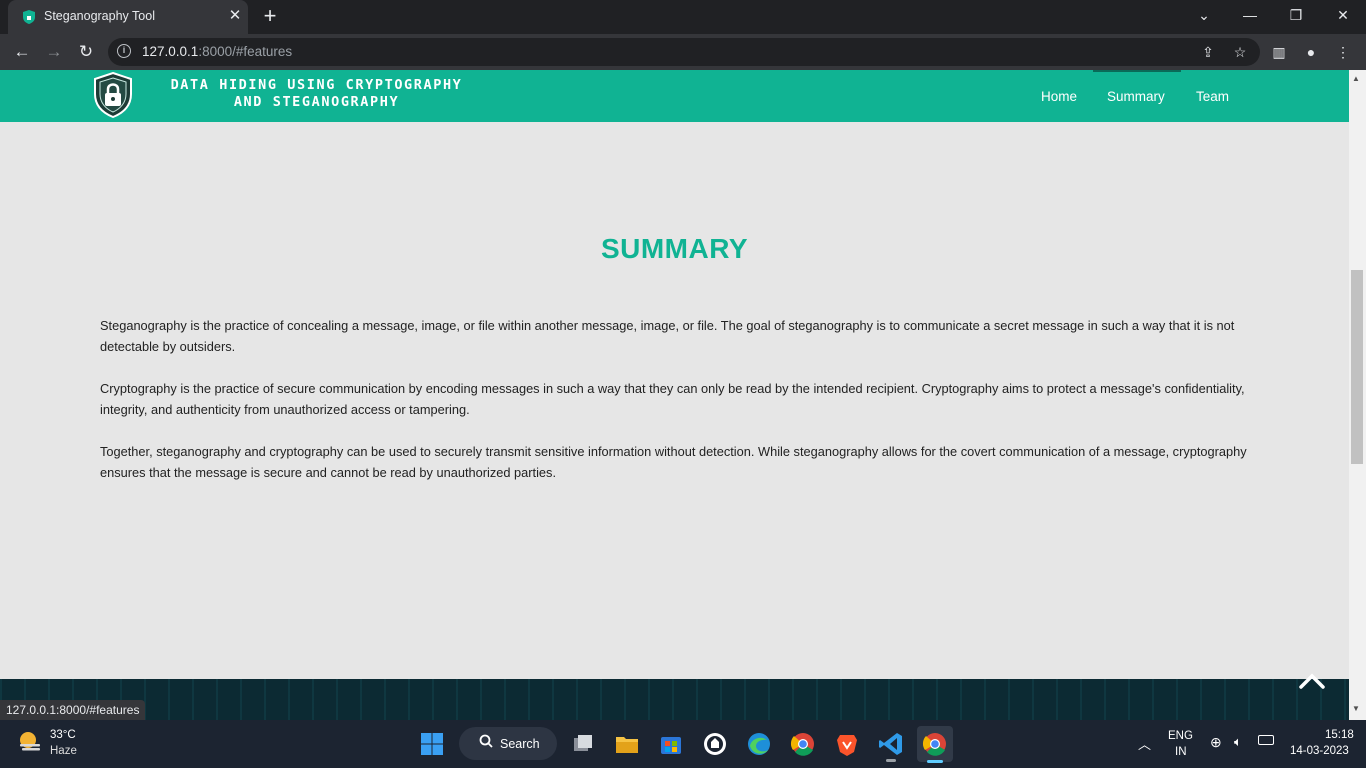 This screenshot has width=1366, height=768. What do you see at coordinates (627, 744) in the screenshot?
I see `file-explorer-icon` at bounding box center [627, 744].